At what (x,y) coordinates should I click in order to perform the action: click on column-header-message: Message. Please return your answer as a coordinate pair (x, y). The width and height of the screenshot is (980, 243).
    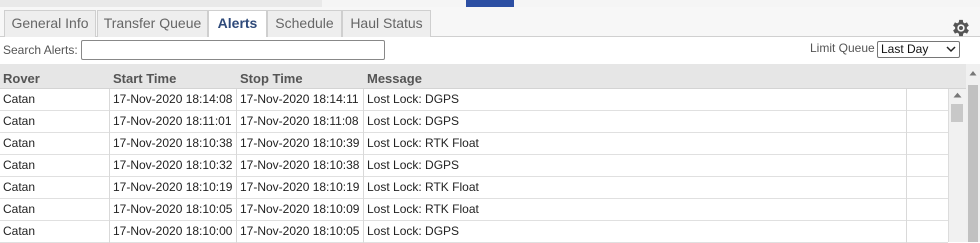
    Looking at the image, I should click on (394, 78).